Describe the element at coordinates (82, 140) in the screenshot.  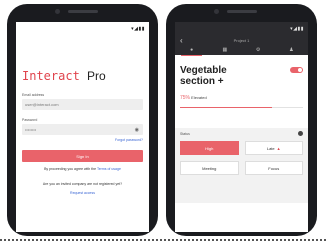
I see `forgot-password-link: Forgot password?` at that location.